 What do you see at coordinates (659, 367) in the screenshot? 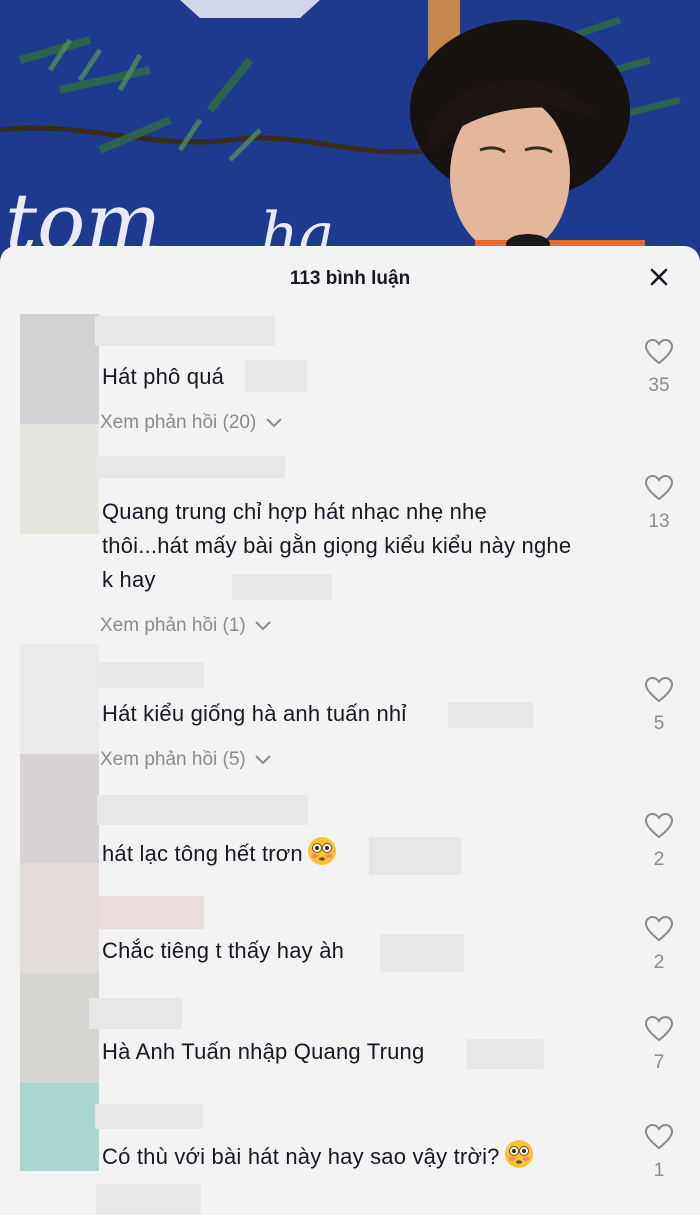
I see `like-button: 35` at bounding box center [659, 367].